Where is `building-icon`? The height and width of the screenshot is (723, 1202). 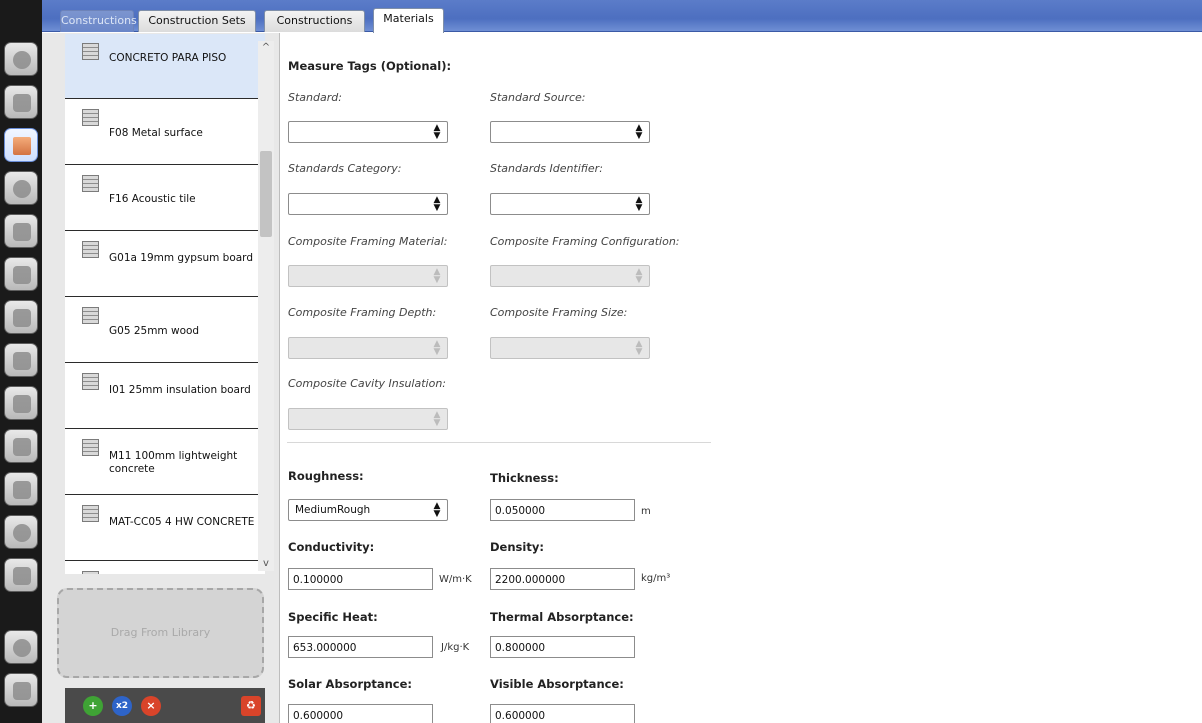 building-icon is located at coordinates (22, 318).